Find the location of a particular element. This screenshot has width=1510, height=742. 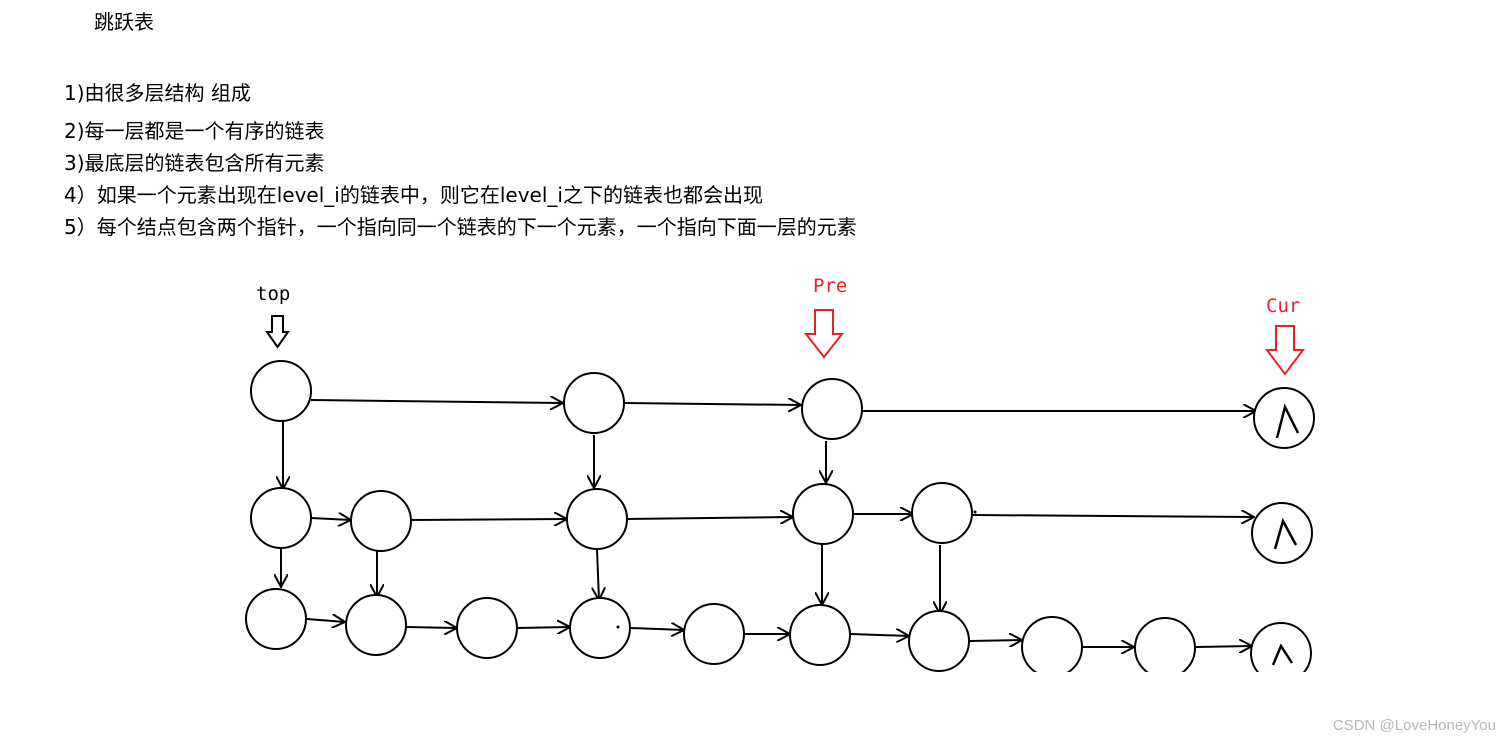

level-1-links is located at coordinates (782, 517).